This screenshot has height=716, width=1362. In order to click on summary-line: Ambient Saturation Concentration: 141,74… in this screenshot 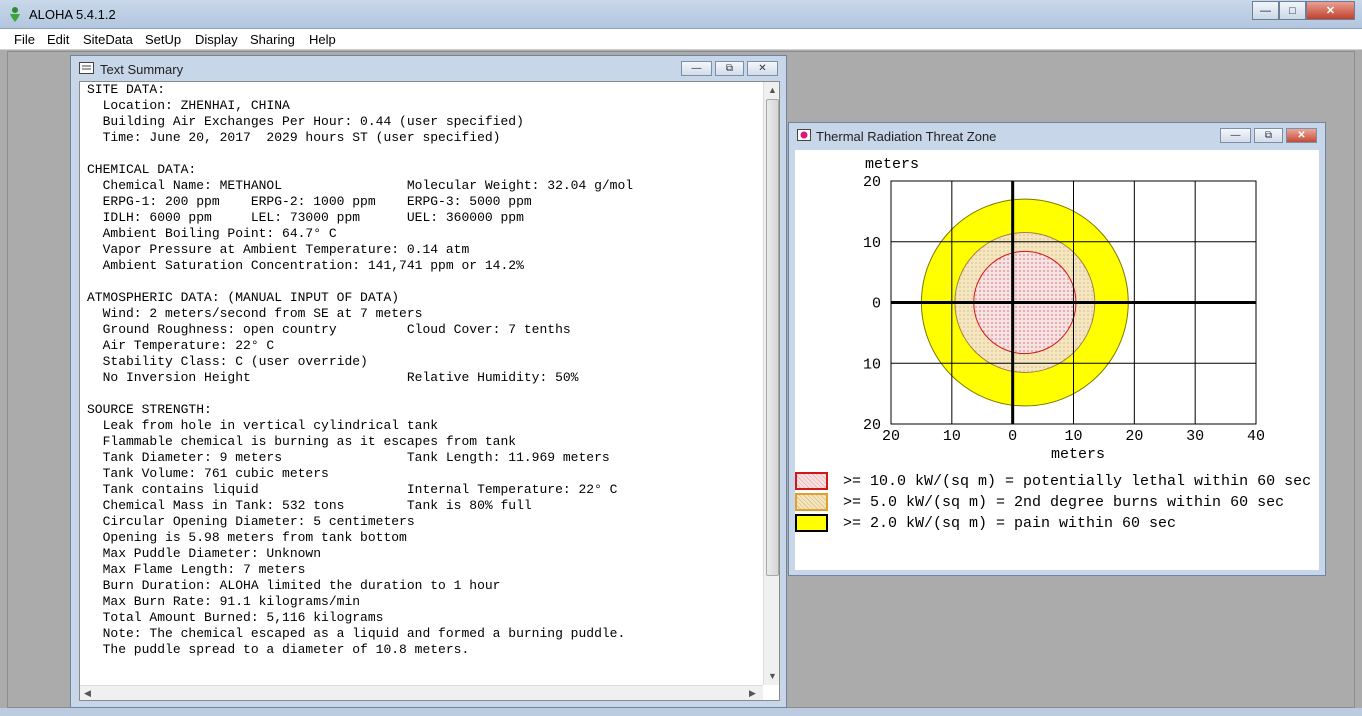, I will do `click(305, 265)`.